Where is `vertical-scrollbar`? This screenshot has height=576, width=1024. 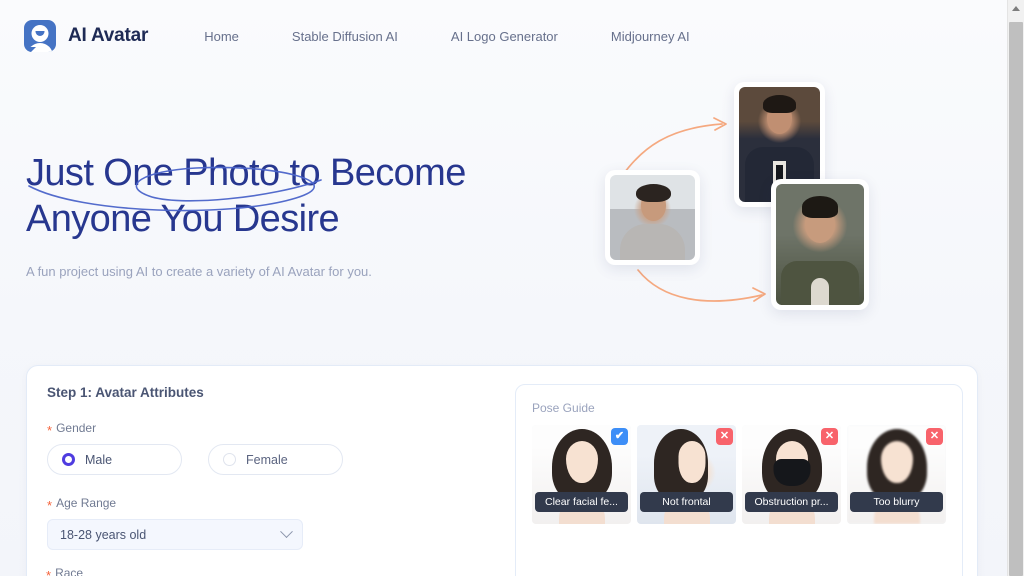 vertical-scrollbar is located at coordinates (1015, 288).